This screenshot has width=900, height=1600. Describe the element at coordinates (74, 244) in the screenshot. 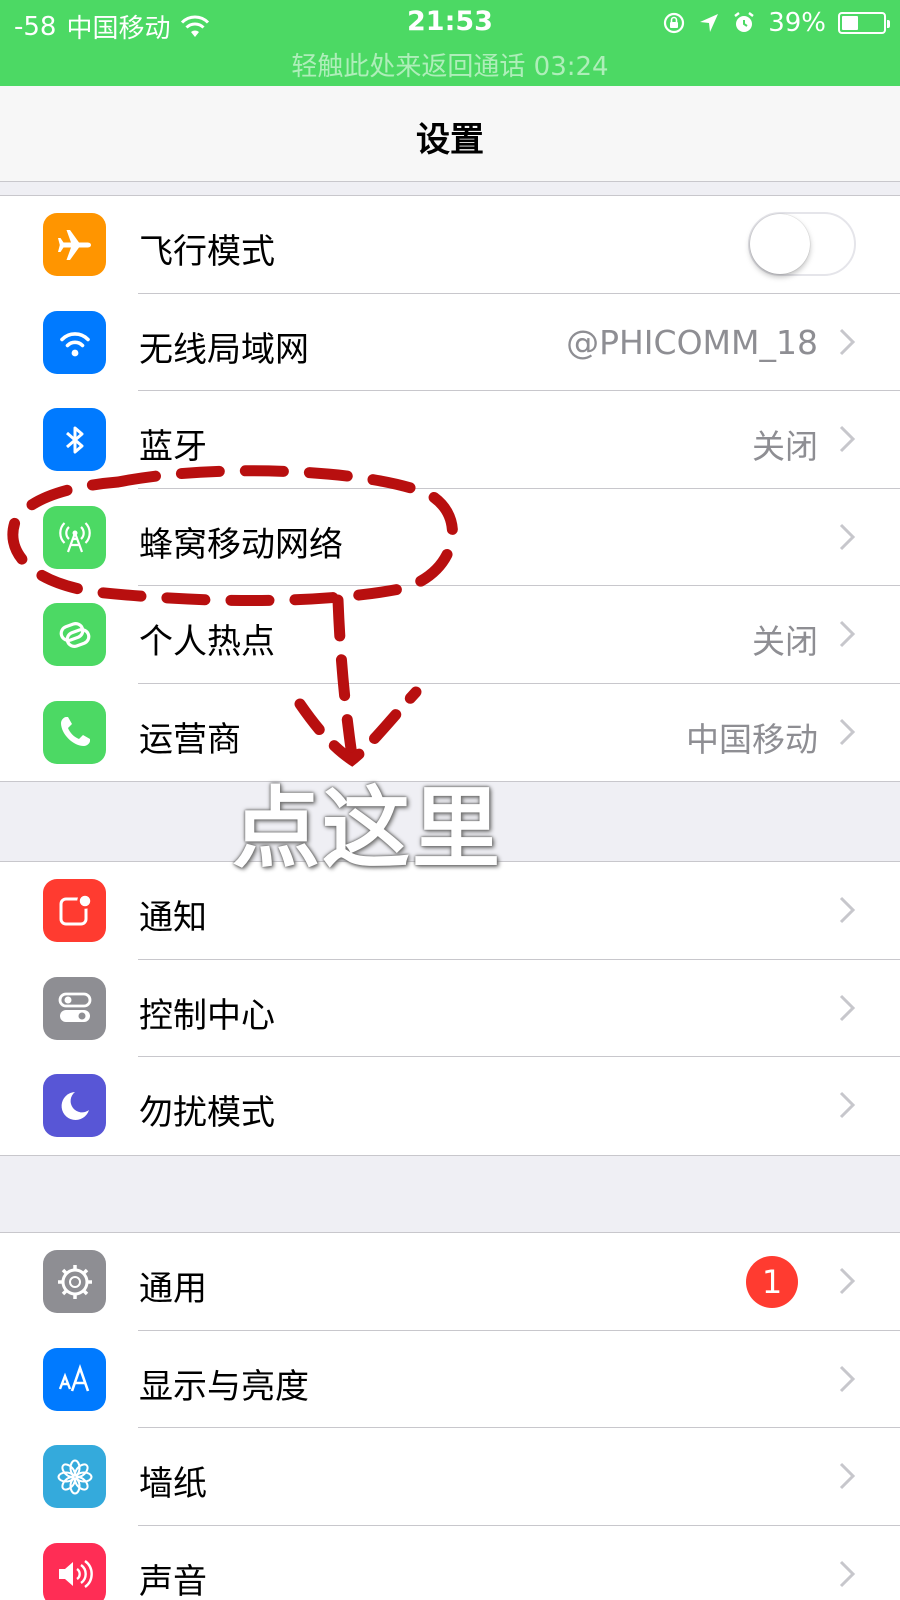

I see `airplane-icon` at that location.